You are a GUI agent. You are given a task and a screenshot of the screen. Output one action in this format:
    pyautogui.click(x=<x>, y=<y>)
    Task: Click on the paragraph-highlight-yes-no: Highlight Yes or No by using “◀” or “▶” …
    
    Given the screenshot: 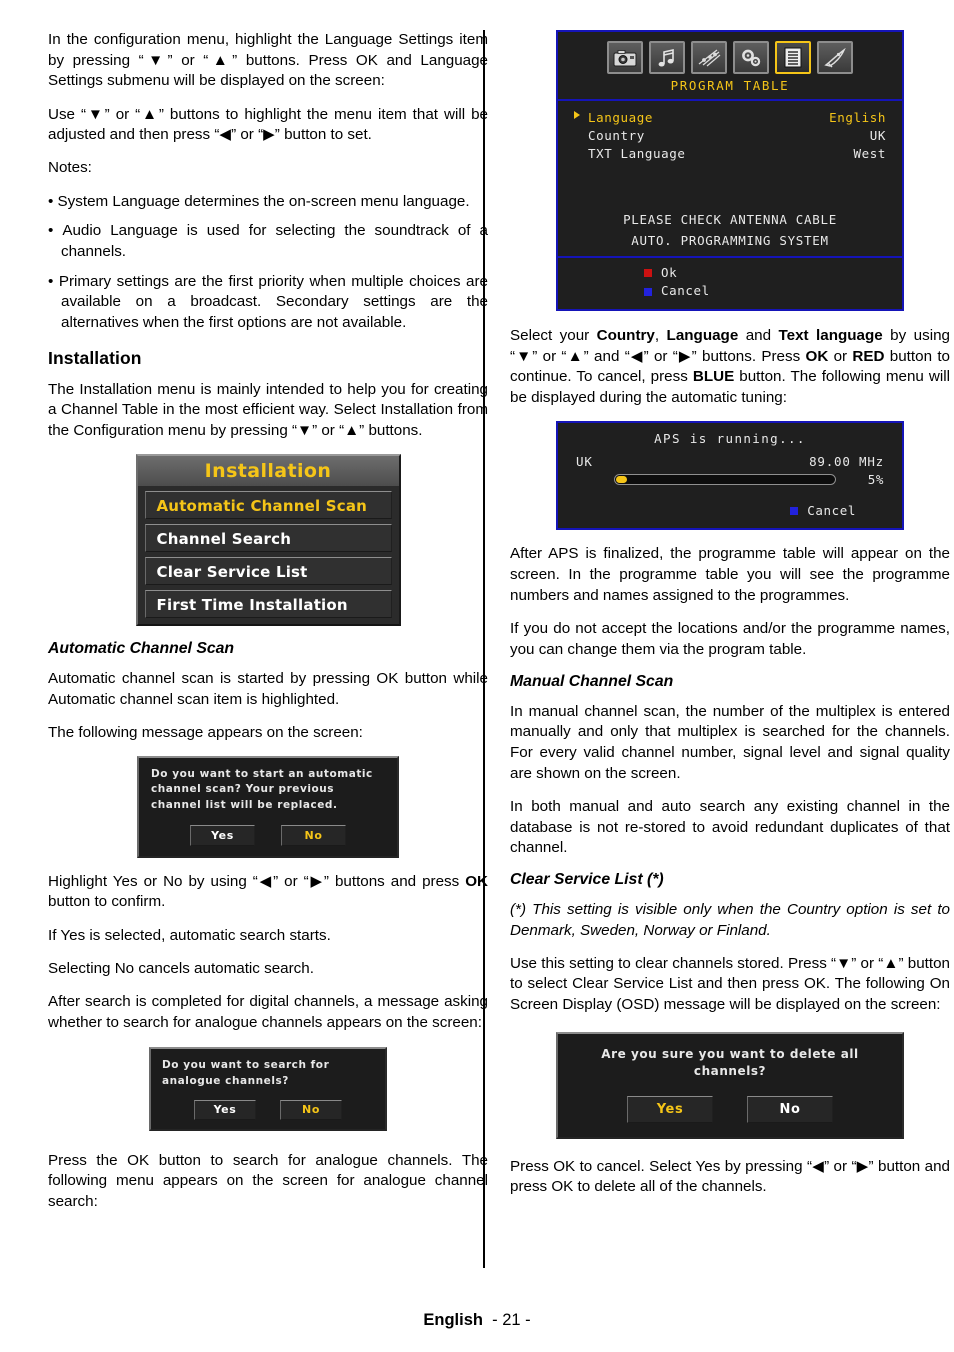 What is the action you would take?
    pyautogui.click(x=268, y=892)
    